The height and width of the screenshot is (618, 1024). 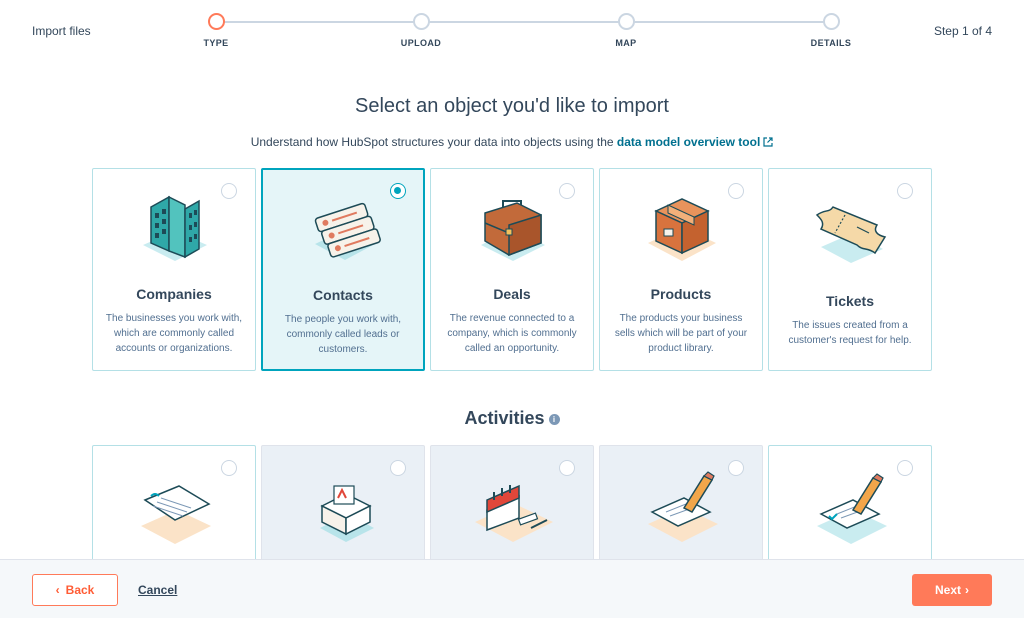 What do you see at coordinates (347, 513) in the screenshot?
I see `email-envelope-icon` at bounding box center [347, 513].